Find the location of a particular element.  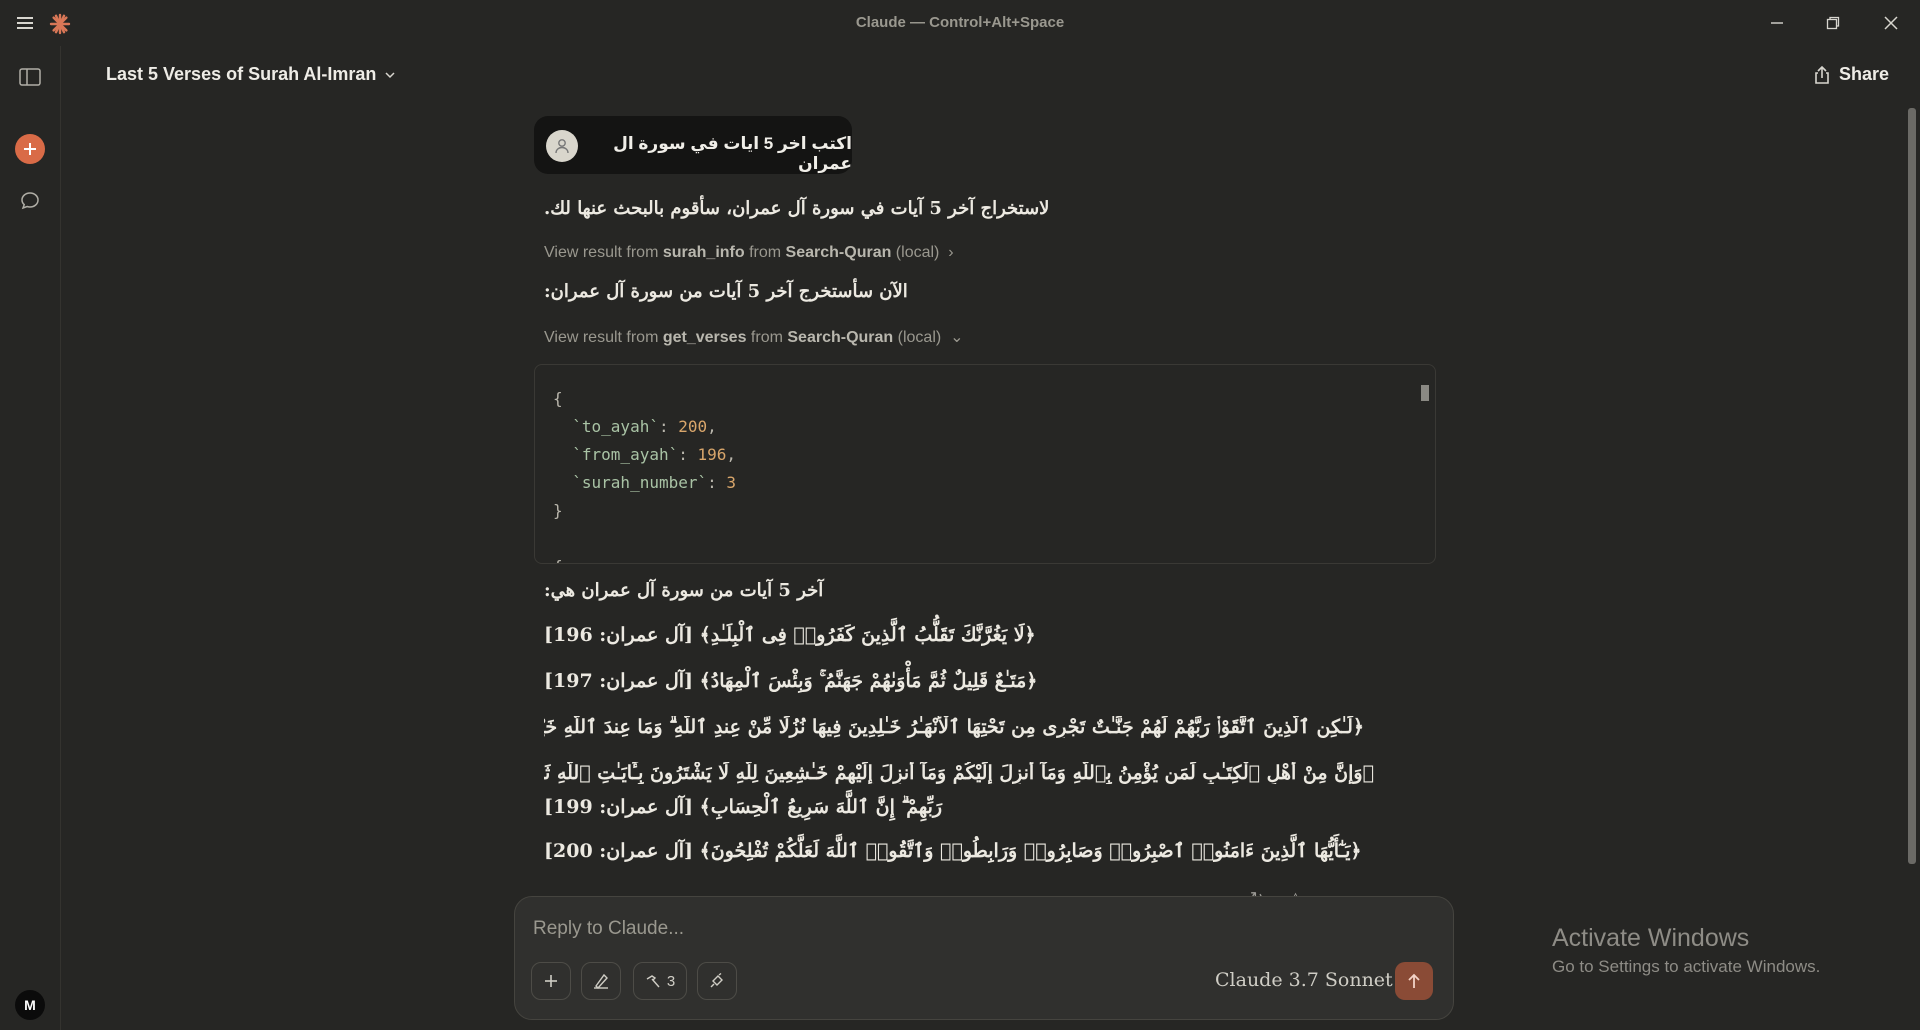

chevron-down-icon is located at coordinates (390, 74).